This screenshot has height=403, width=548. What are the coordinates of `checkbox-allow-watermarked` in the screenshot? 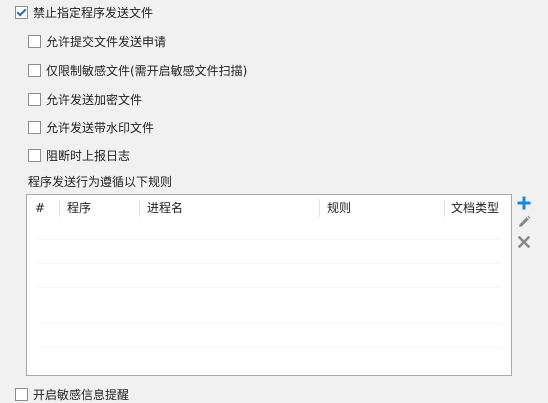 It's located at (34, 127).